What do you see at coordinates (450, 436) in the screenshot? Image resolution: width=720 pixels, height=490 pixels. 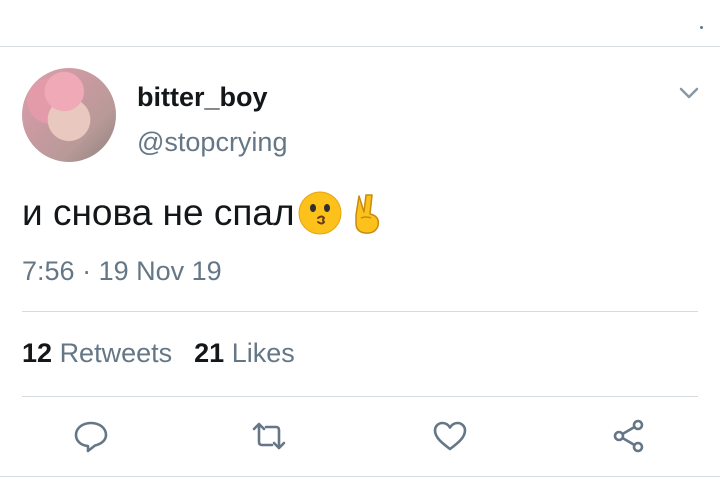 I see `like-icon` at bounding box center [450, 436].